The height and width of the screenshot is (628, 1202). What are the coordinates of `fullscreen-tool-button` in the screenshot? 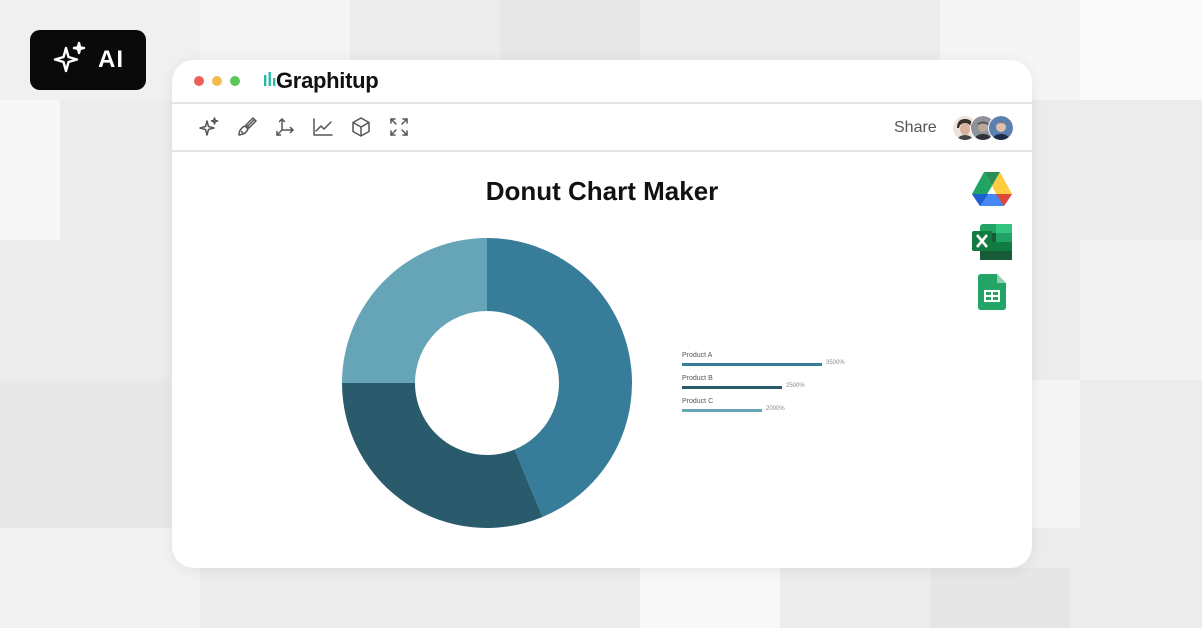 It's located at (399, 127).